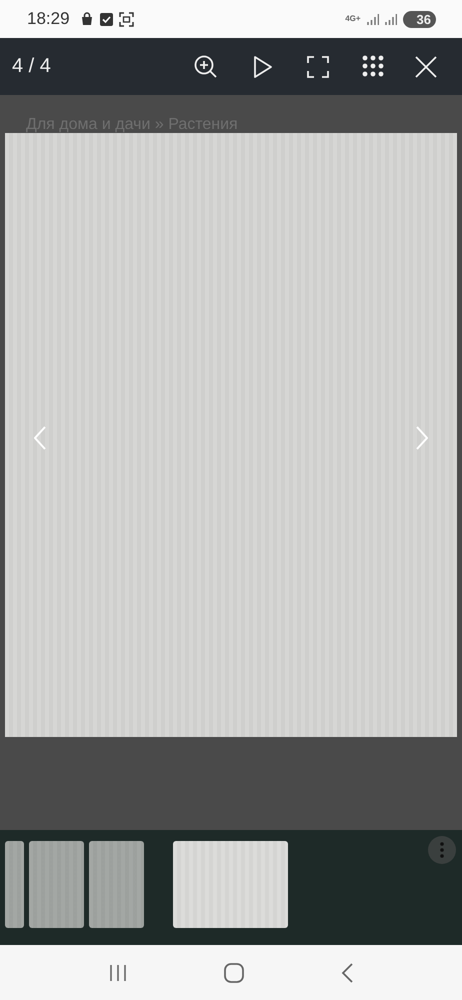 The image size is (462, 1000). I want to click on clock-time: 18:29, so click(48, 19).